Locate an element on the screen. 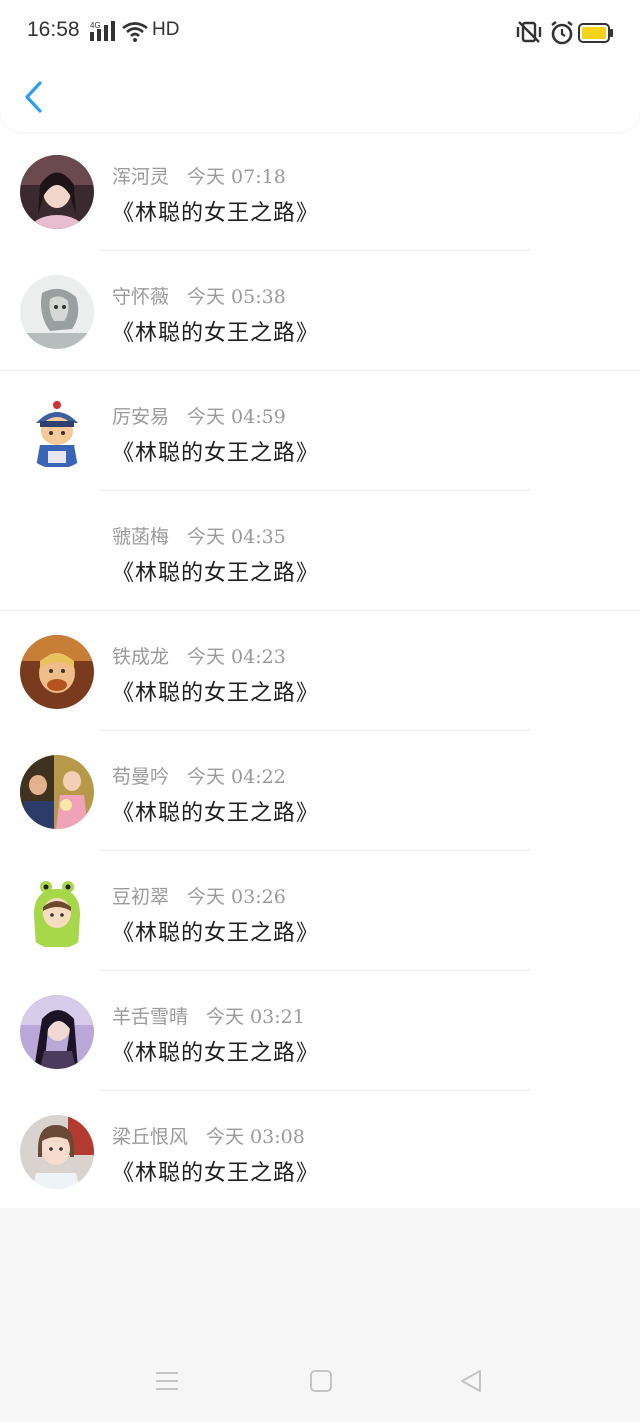  item-meta: 浑河灵 今天 07:18 is located at coordinates (199, 175).